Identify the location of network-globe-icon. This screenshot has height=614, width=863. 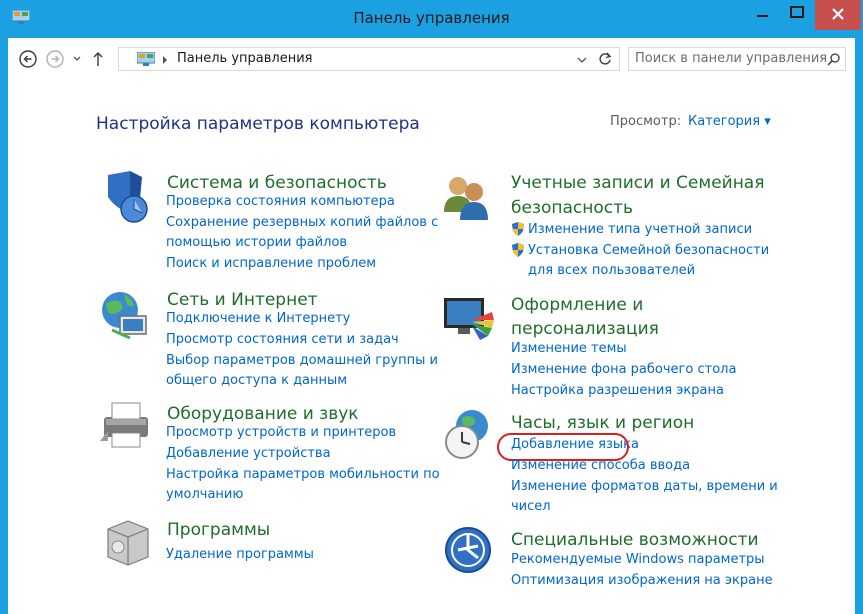
(124, 314).